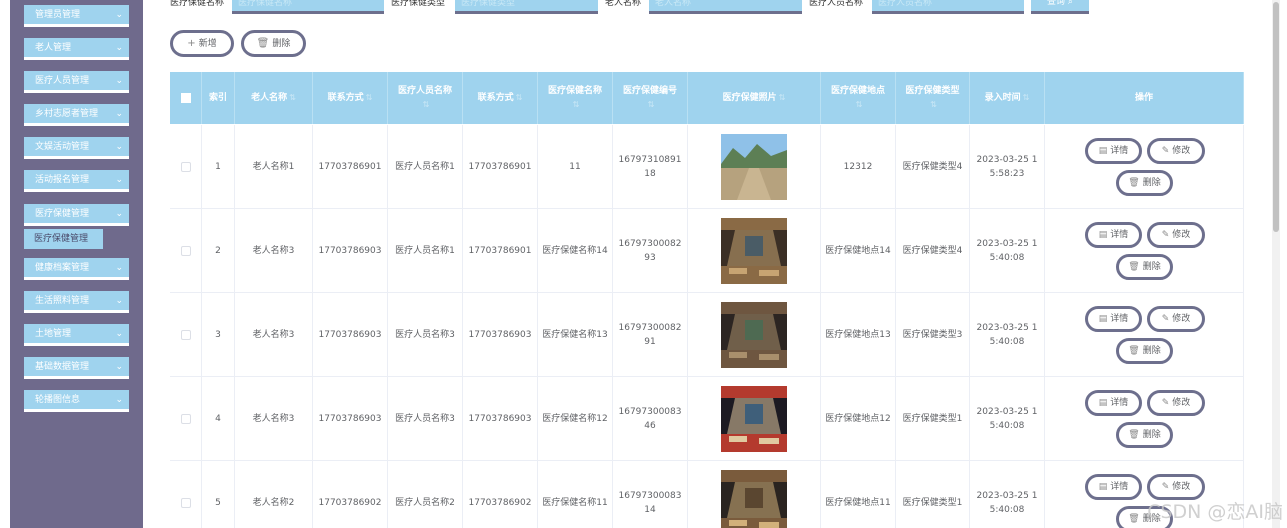  Describe the element at coordinates (218, 502) in the screenshot. I see `cell-index-text: 5` at that location.